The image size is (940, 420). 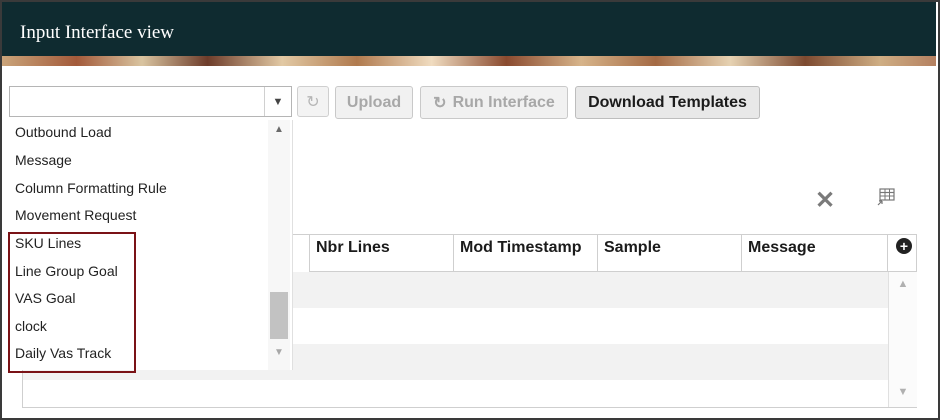 What do you see at coordinates (72, 302) in the screenshot?
I see `highlight-box` at bounding box center [72, 302].